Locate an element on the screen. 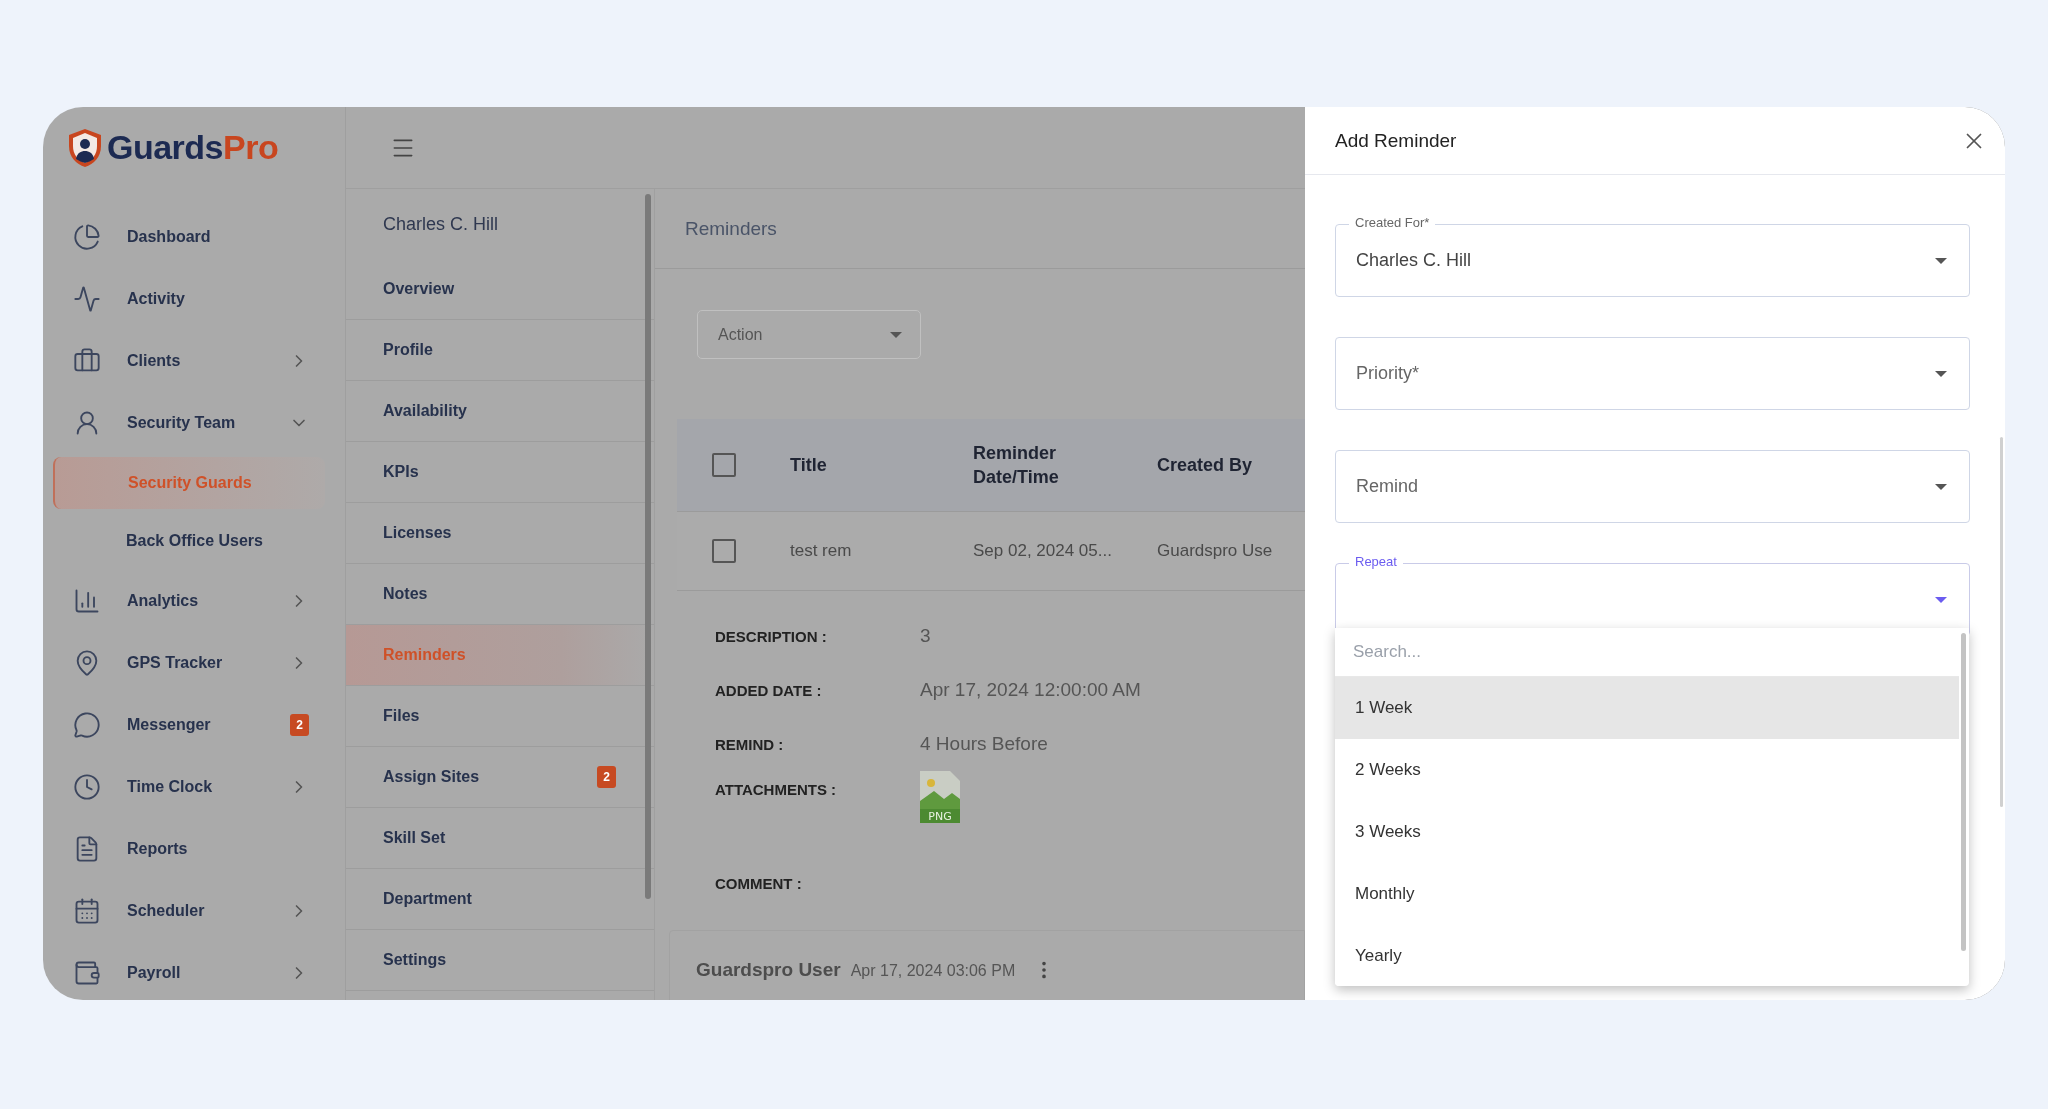  detail-value: 3 is located at coordinates (926, 636).